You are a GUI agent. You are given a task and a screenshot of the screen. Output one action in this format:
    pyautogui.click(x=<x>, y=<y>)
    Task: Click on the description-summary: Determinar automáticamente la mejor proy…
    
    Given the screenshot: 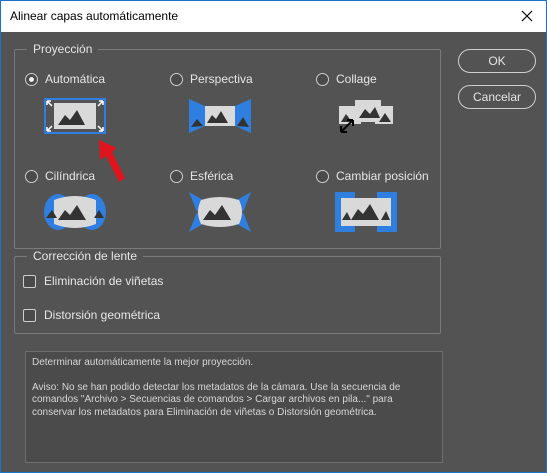 What is the action you would take?
    pyautogui.click(x=143, y=362)
    